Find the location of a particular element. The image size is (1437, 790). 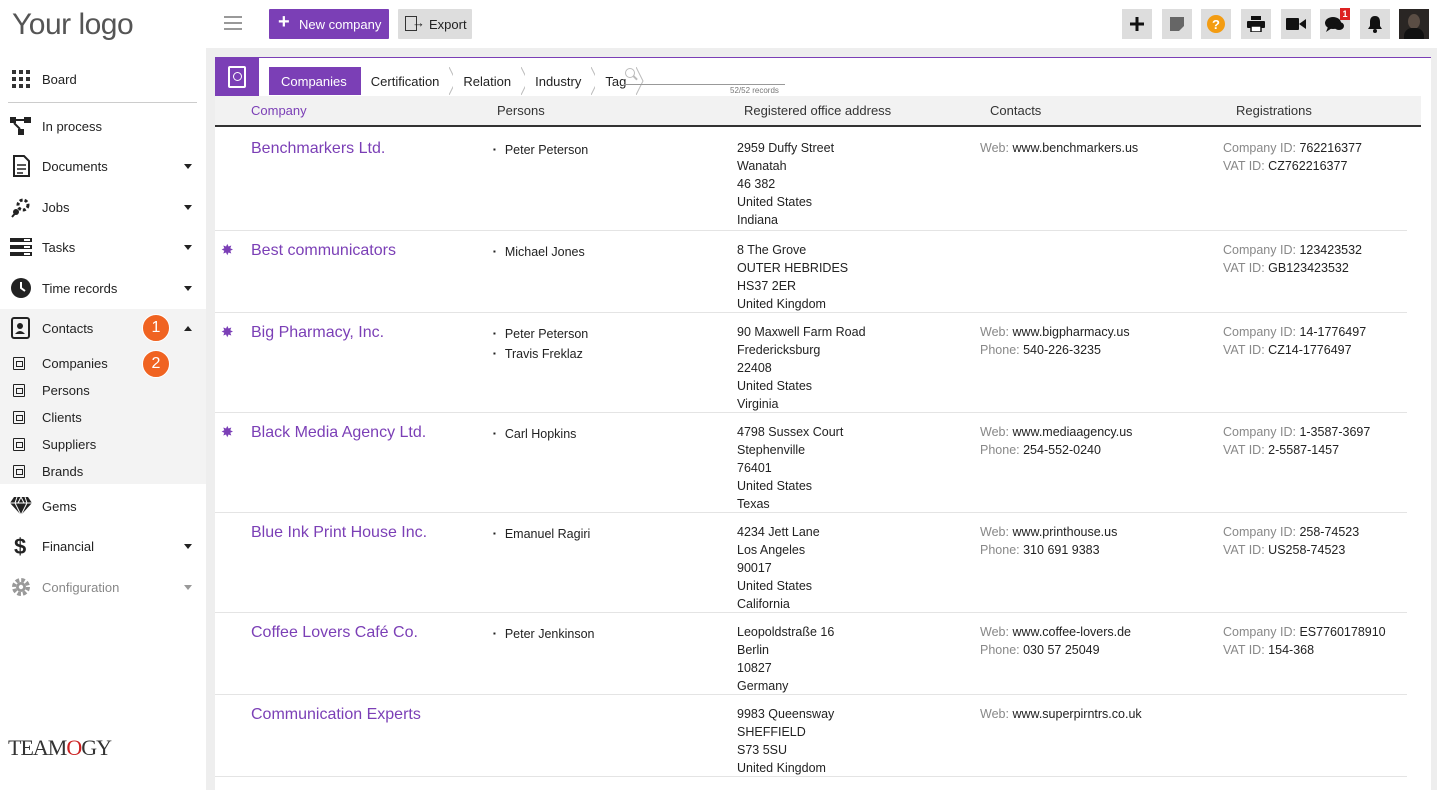

person-item: Peter Jenkinson is located at coordinates (544, 635).